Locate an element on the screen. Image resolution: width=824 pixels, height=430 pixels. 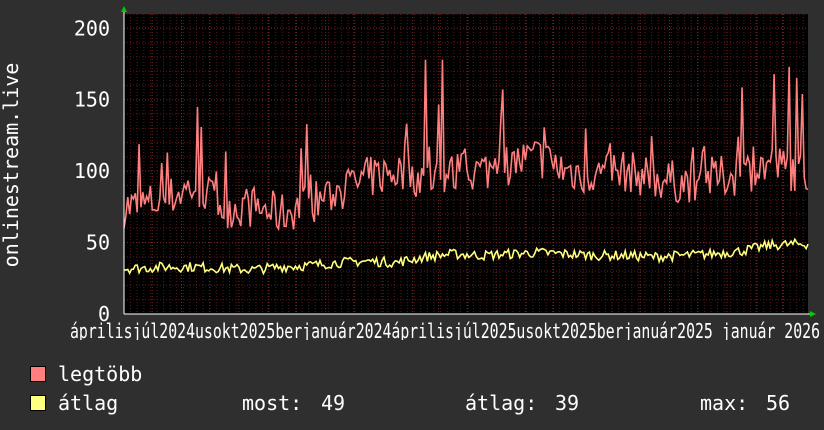
legend-max-swatch is located at coordinates (38, 374).